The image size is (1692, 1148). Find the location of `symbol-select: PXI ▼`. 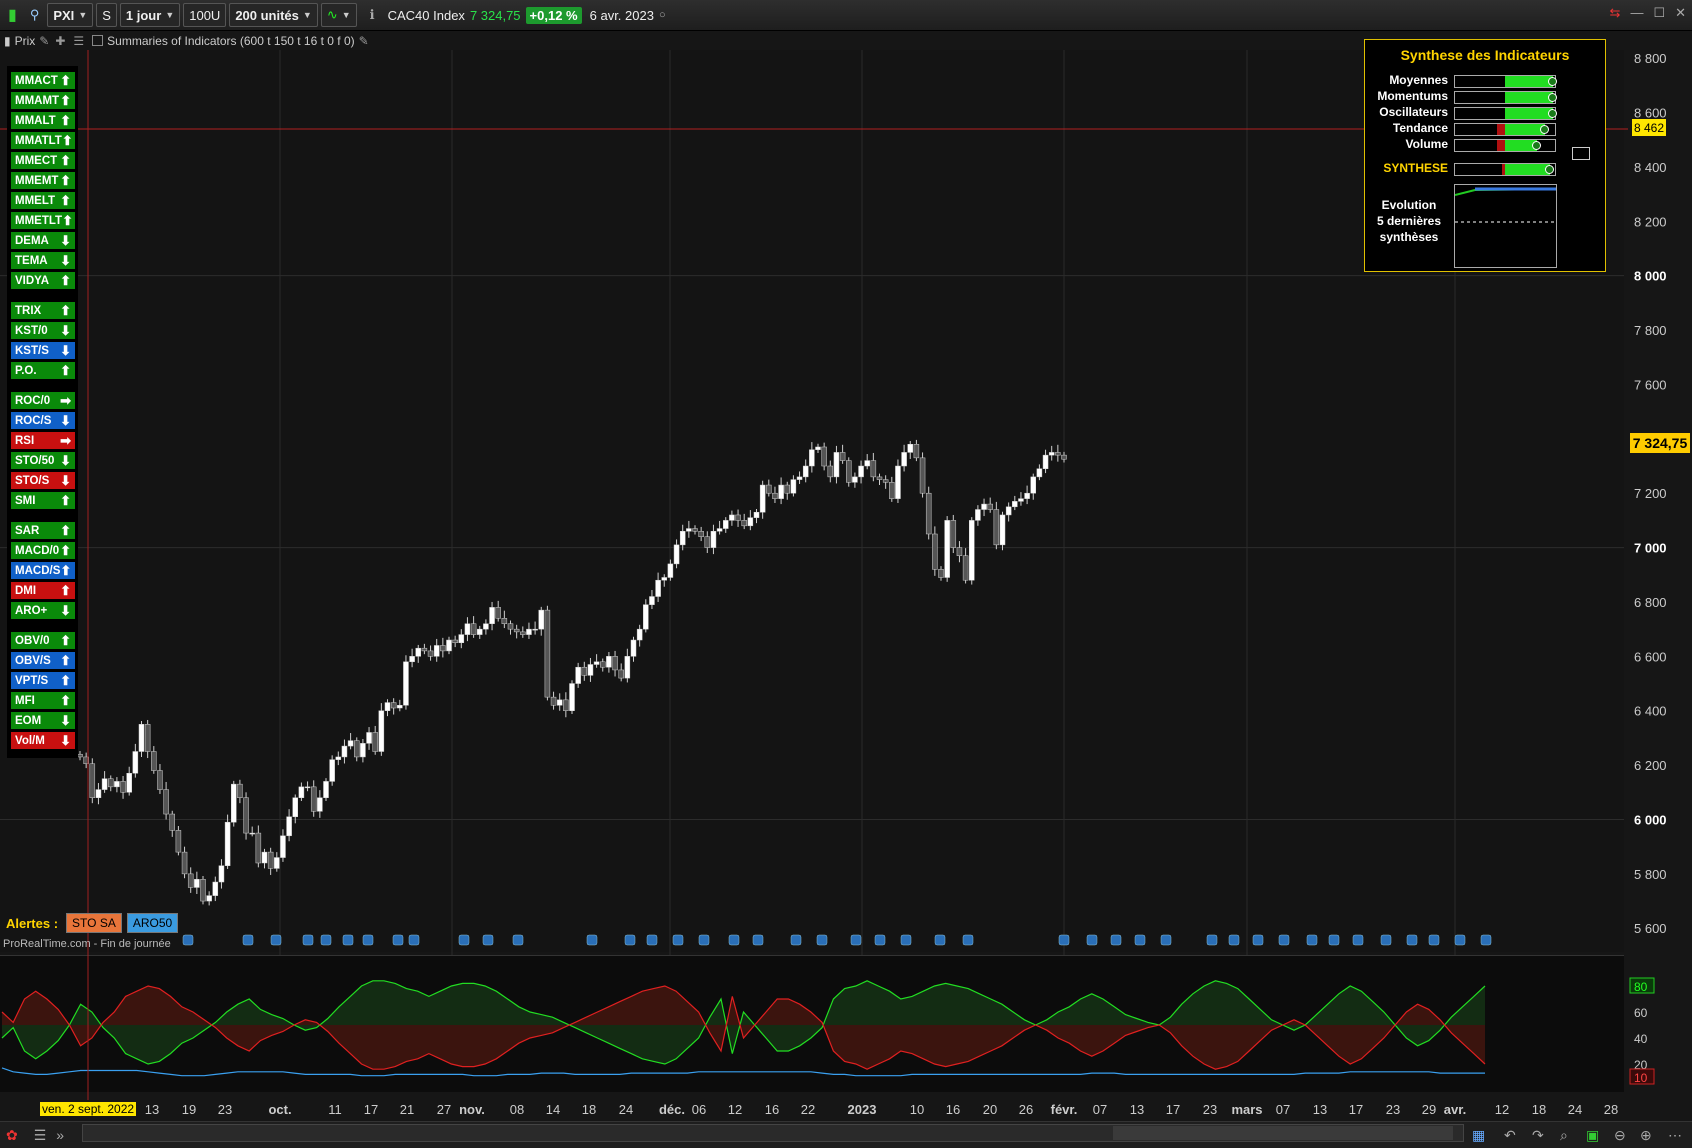

symbol-select: PXI ▼ is located at coordinates (70, 15).